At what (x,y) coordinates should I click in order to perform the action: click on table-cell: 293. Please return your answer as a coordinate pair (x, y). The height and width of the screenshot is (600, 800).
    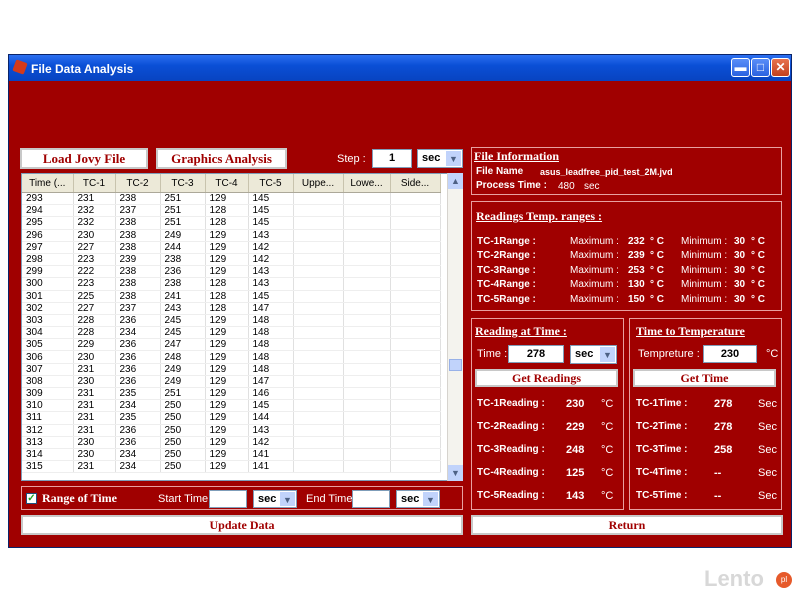
    Looking at the image, I should click on (48, 199).